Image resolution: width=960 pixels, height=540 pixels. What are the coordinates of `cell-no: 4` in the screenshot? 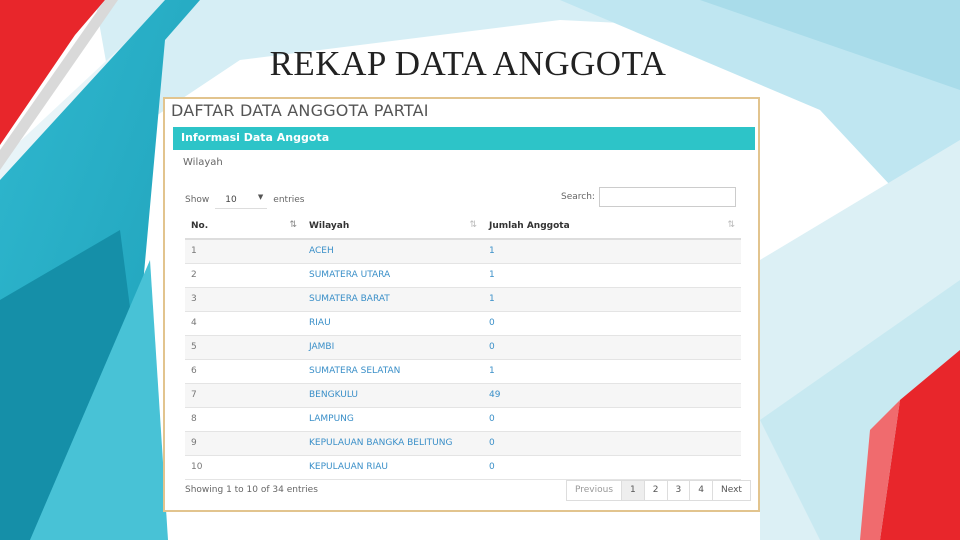 It's located at (244, 323).